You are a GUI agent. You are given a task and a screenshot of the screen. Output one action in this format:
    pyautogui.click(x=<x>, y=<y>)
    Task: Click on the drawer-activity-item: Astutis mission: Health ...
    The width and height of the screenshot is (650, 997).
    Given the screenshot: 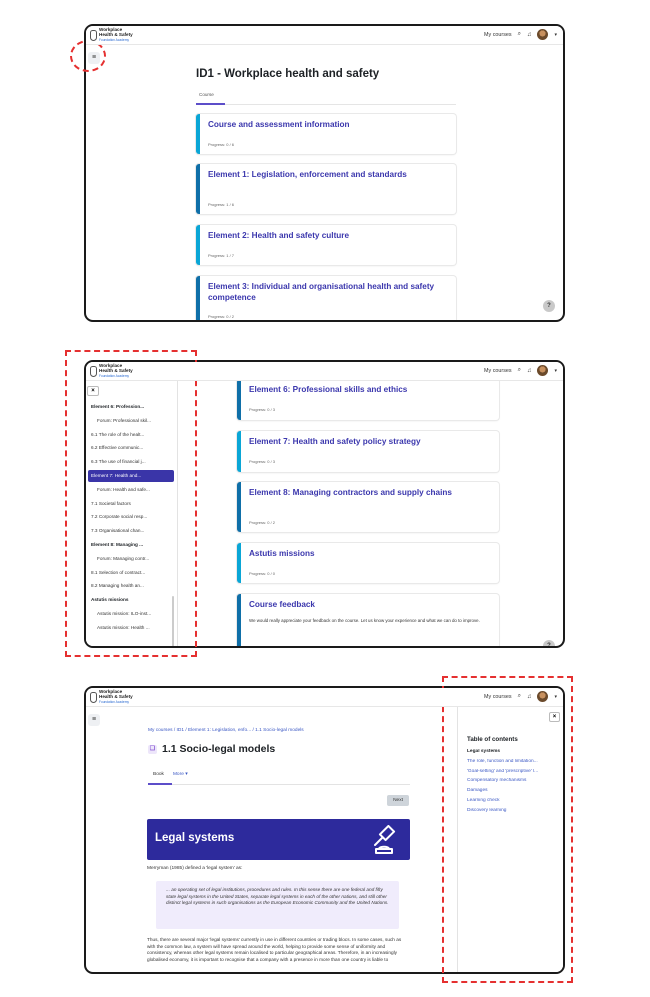 What is the action you would take?
    pyautogui.click(x=131, y=628)
    